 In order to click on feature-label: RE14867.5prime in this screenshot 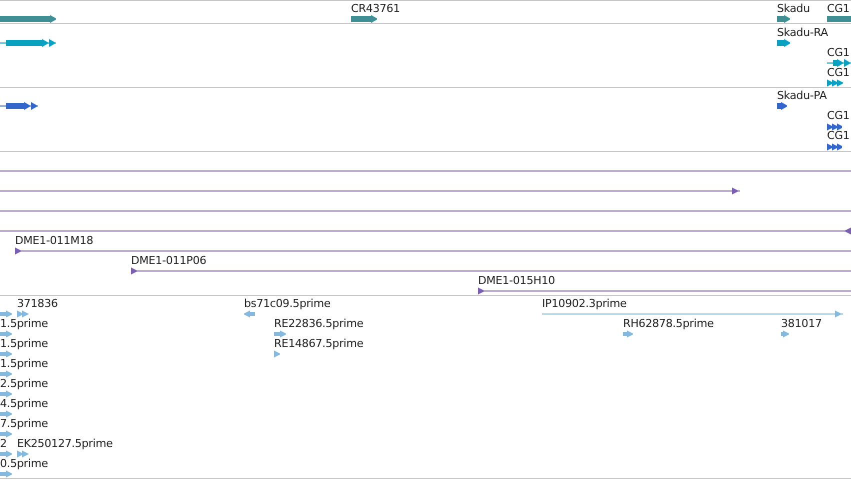, I will do `click(319, 344)`.